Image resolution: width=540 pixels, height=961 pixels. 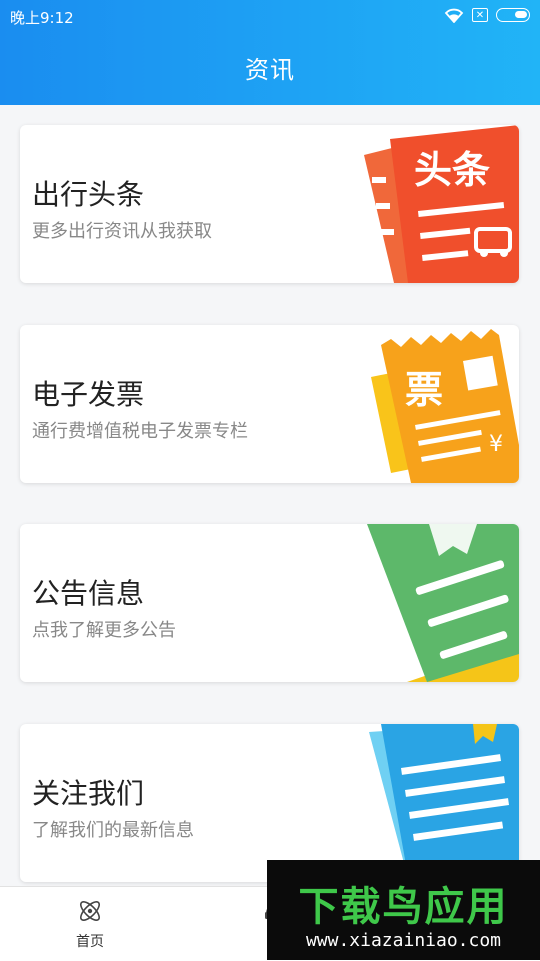 I want to click on status-time: 晚上9:12, so click(x=42, y=18).